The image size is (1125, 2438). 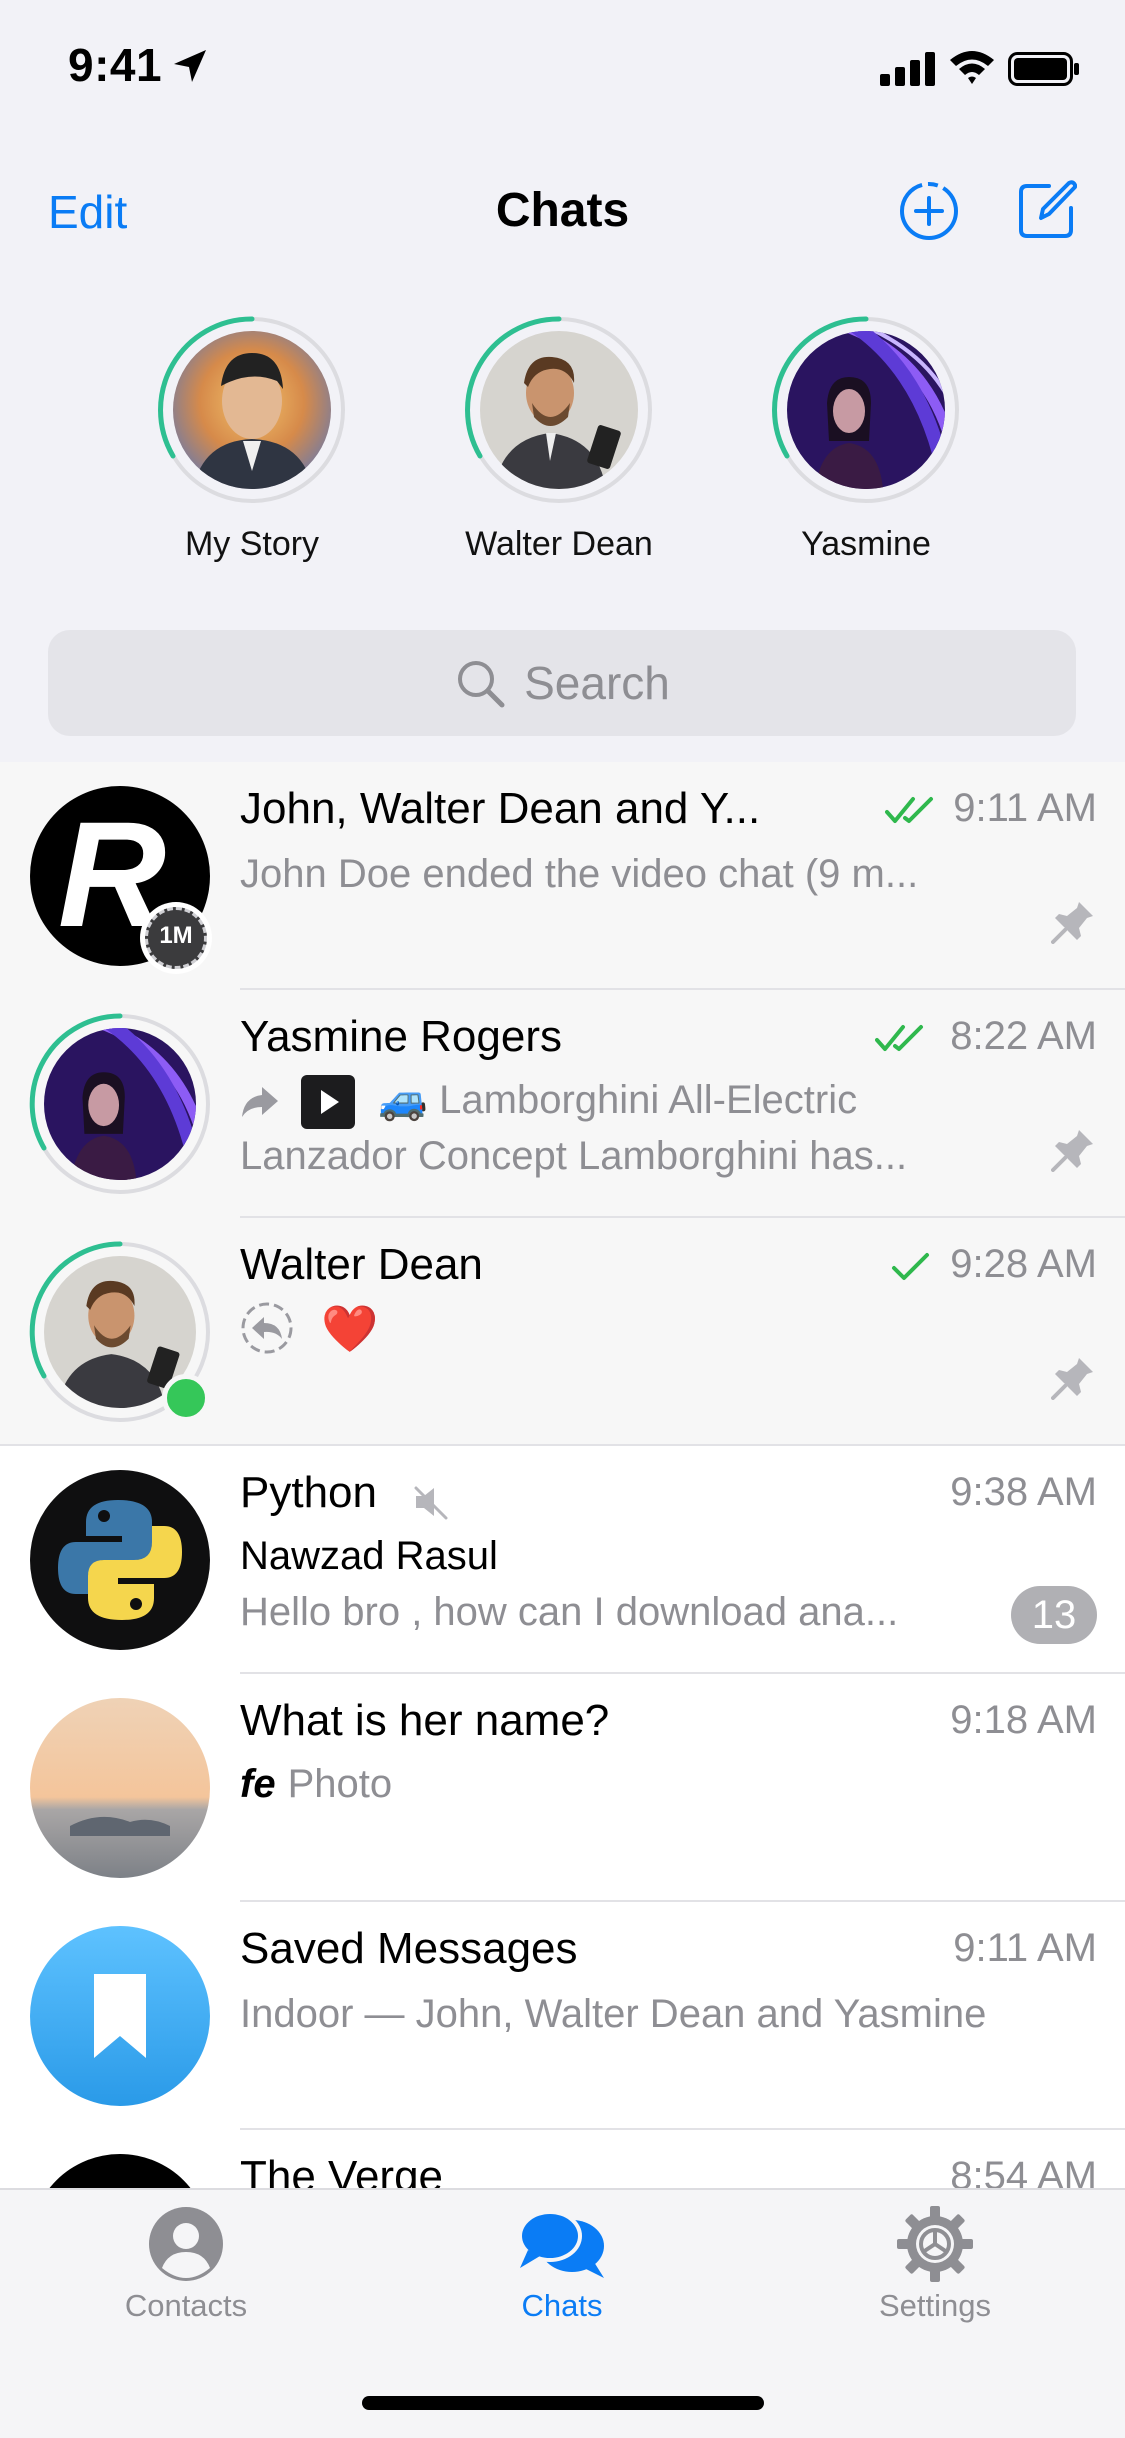 I want to click on status-bar: 9:41, so click(x=562, y=67).